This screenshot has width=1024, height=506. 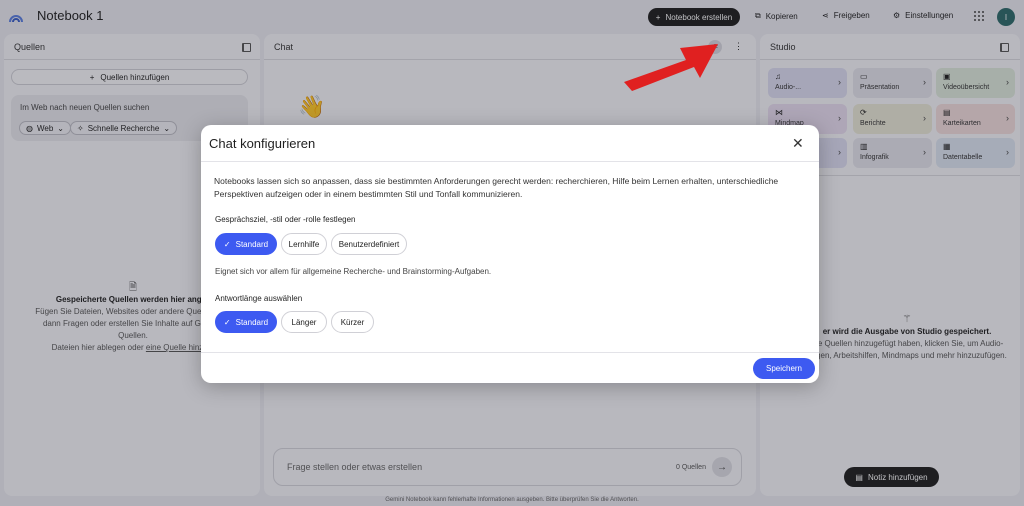 I want to click on length-option-longer: Länger, so click(x=304, y=322).